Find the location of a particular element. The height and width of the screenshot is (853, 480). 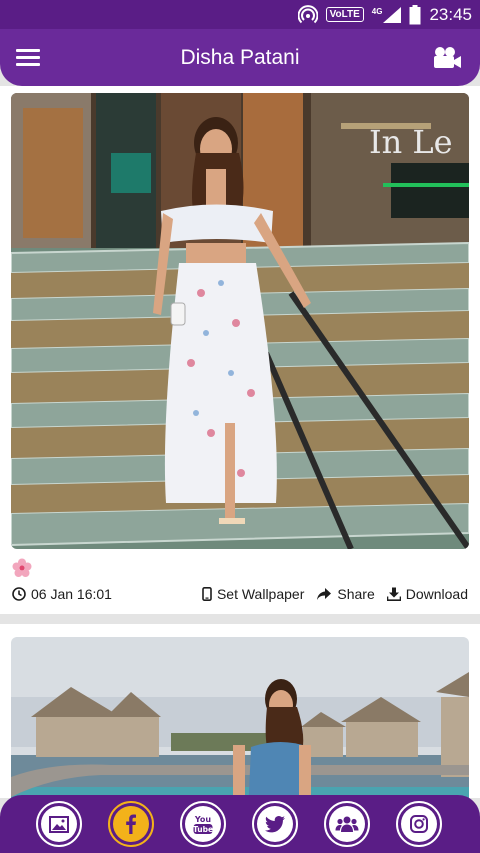

share-icon is located at coordinates (324, 594).